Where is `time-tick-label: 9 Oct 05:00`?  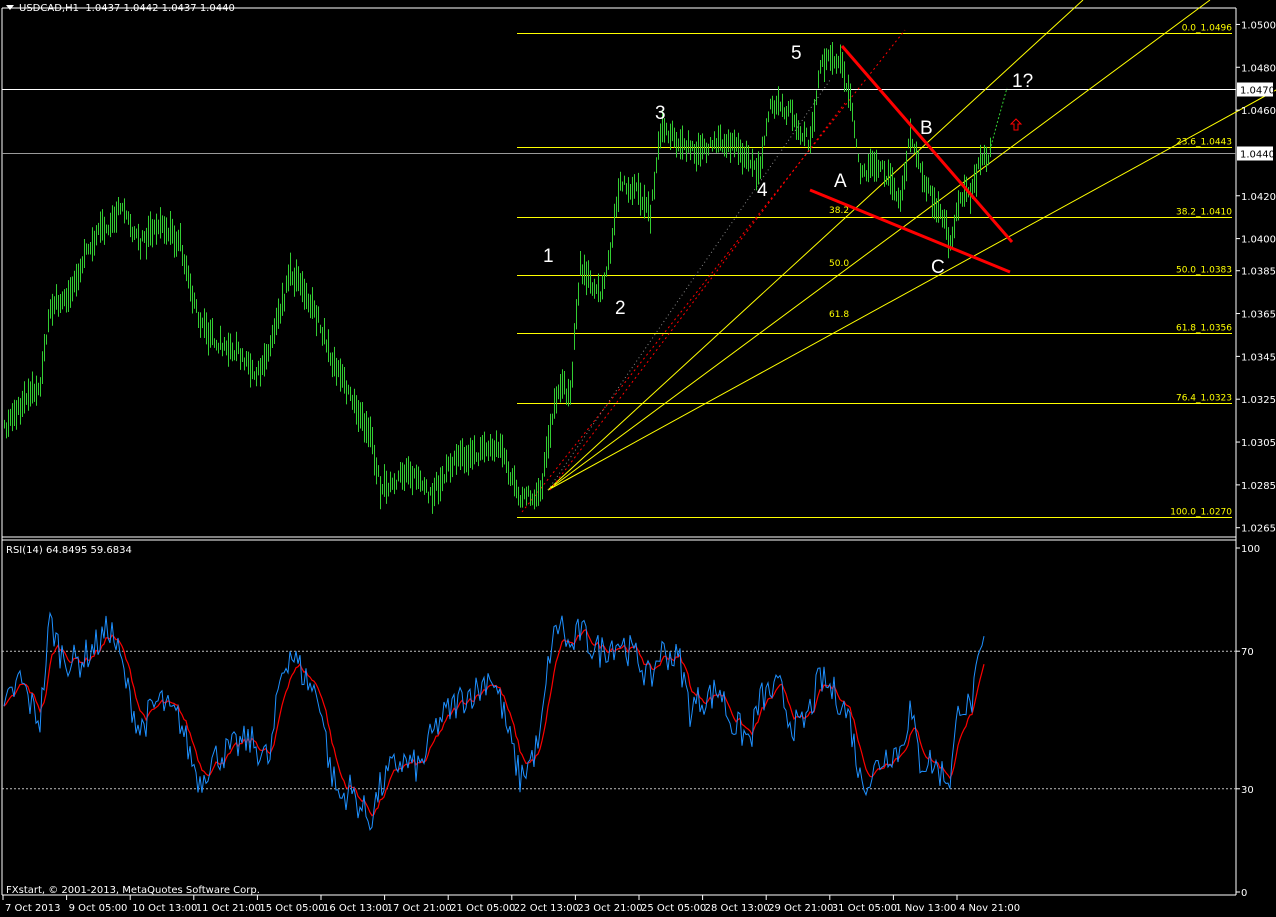 time-tick-label: 9 Oct 05:00 is located at coordinates (98, 908).